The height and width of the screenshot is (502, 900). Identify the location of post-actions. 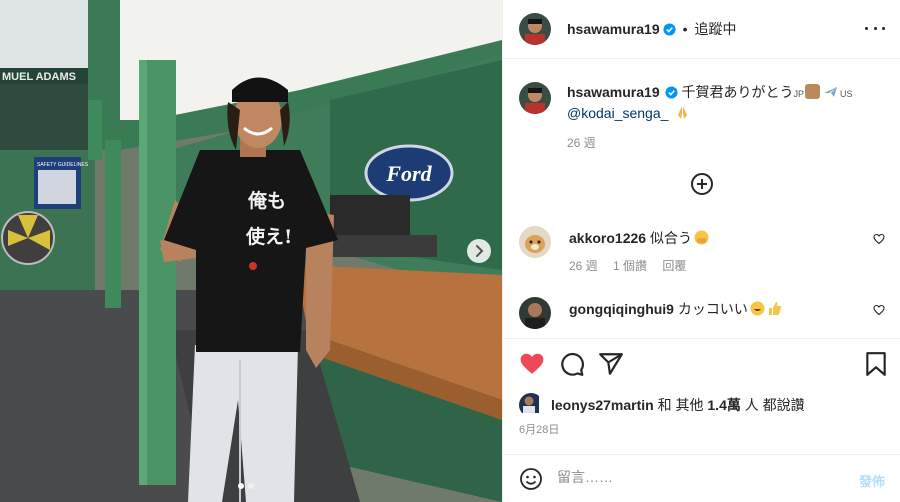
(701, 363).